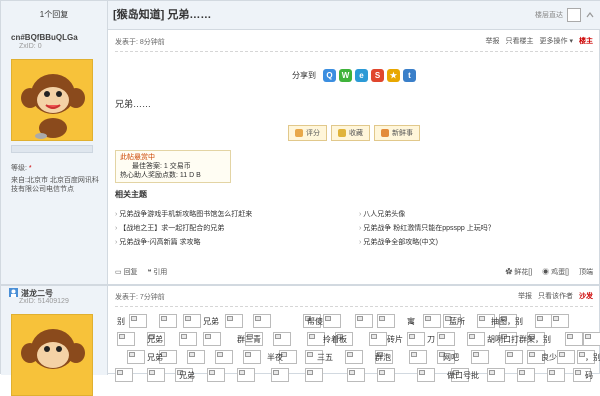 The width and height of the screenshot is (600, 396). I want to click on related-title: 相关主题, so click(131, 194).